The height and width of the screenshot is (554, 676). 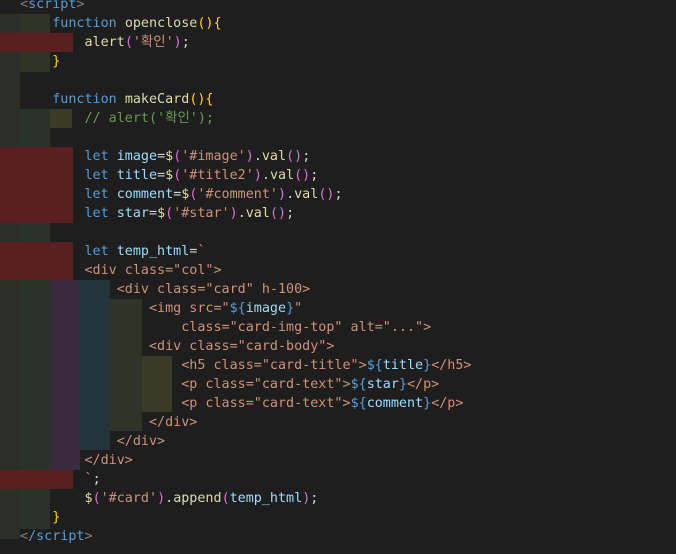 What do you see at coordinates (113, 251) in the screenshot?
I see `code-line: let temp_html=`` at bounding box center [113, 251].